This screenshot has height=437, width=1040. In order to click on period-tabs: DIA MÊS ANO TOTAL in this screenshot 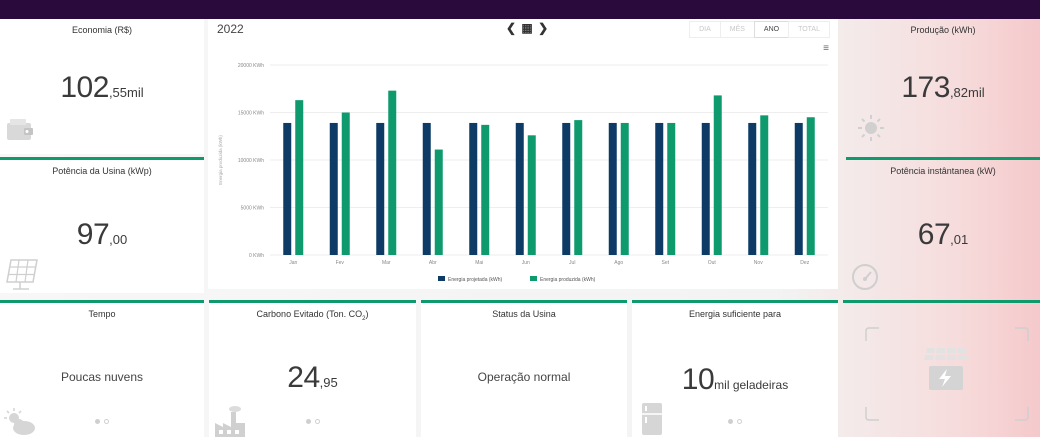, I will do `click(759, 29)`.